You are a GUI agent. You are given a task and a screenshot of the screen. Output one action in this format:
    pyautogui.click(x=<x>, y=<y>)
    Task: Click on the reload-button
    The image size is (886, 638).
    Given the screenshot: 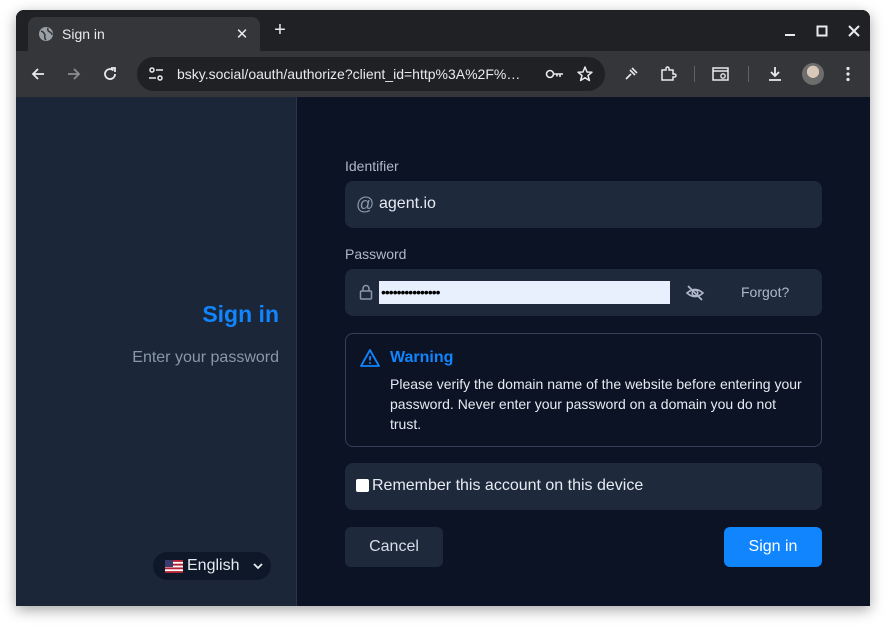 What is the action you would take?
    pyautogui.click(x=110, y=74)
    